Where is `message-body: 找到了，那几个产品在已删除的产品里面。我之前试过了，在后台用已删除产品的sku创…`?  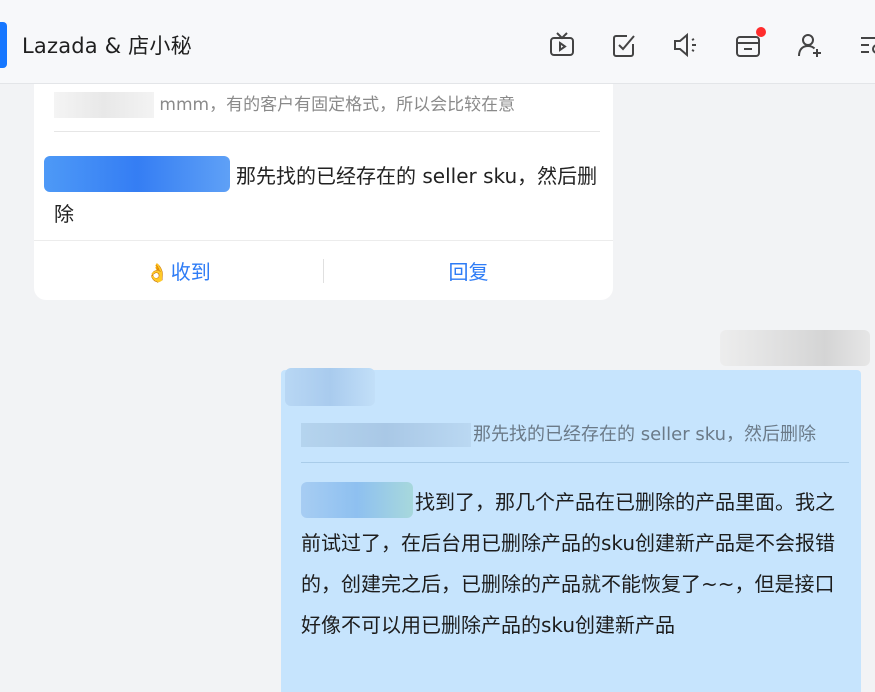
message-body: 找到了，那几个产品在已删除的产品里面。我之前试过了，在后台用已删除产品的sku创… is located at coordinates (577, 564).